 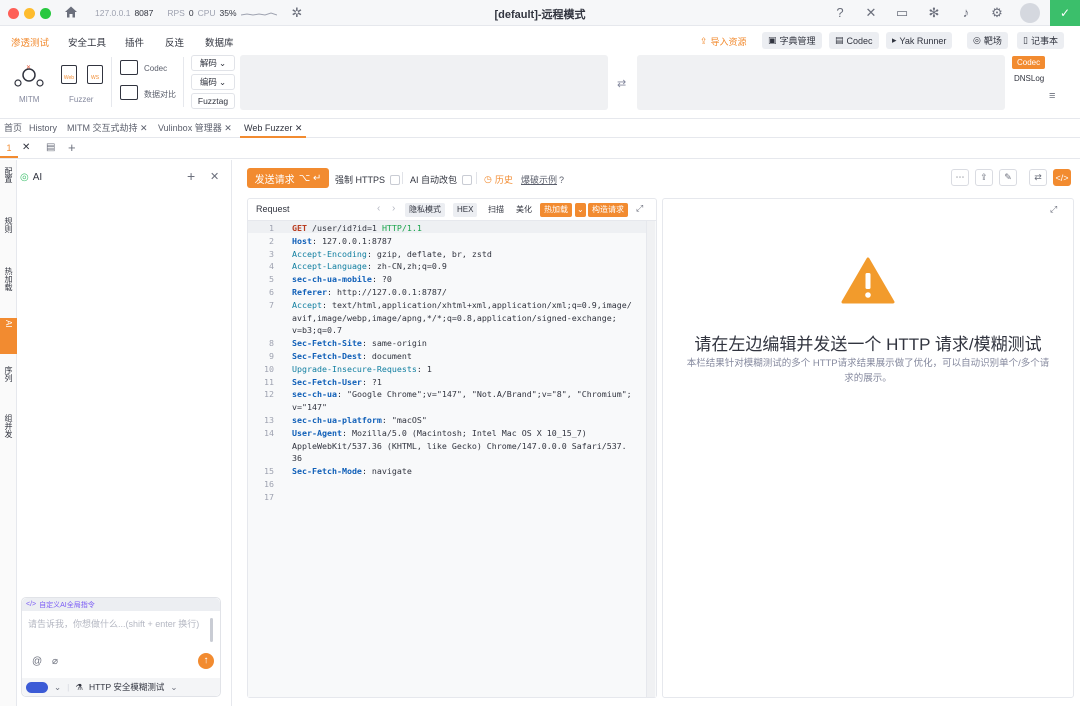 What do you see at coordinates (271, 279) in the screenshot?
I see `line-number: 5` at bounding box center [271, 279].